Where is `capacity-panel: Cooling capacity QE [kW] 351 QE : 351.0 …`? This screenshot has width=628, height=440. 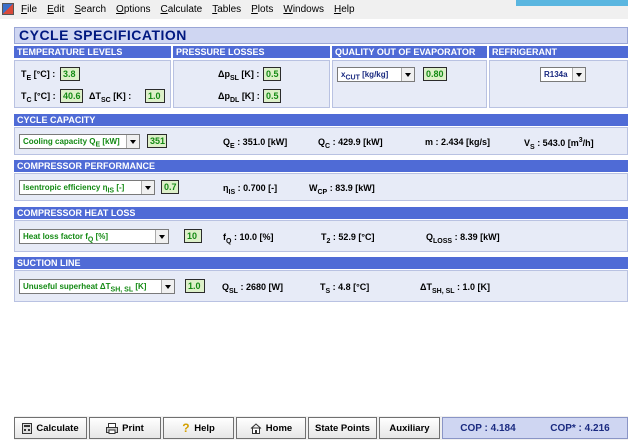
capacity-panel: Cooling capacity QE [kW] 351 QE : 351.0 … is located at coordinates (321, 141).